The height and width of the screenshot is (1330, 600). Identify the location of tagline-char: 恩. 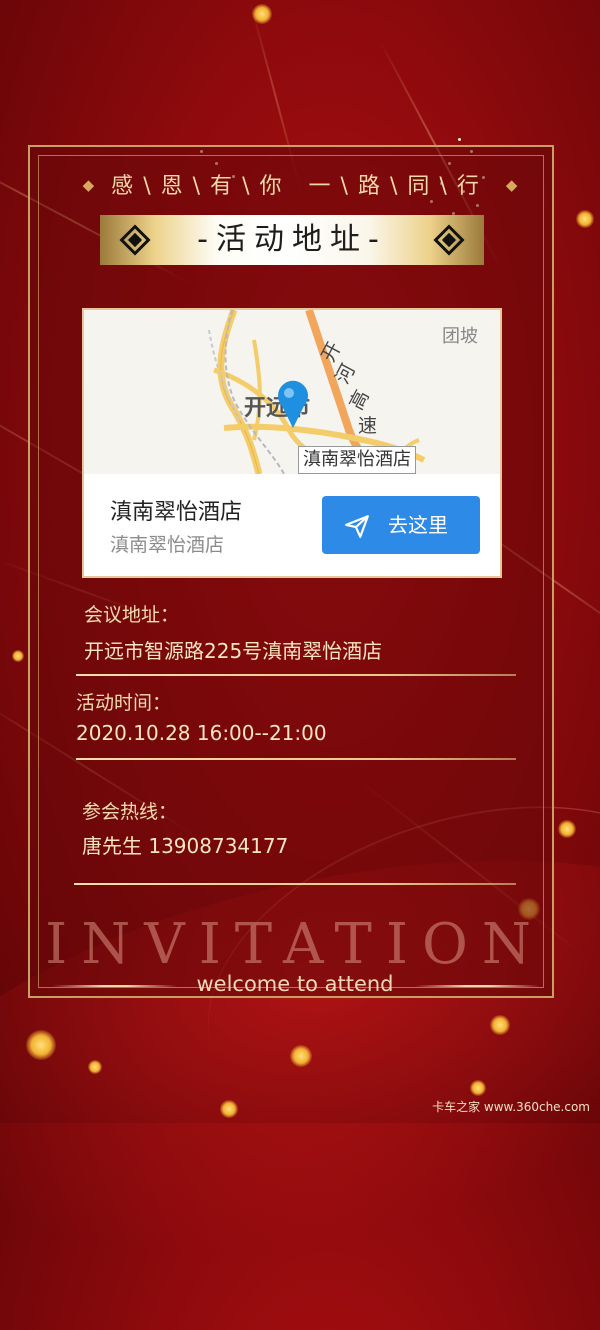
(176, 186).